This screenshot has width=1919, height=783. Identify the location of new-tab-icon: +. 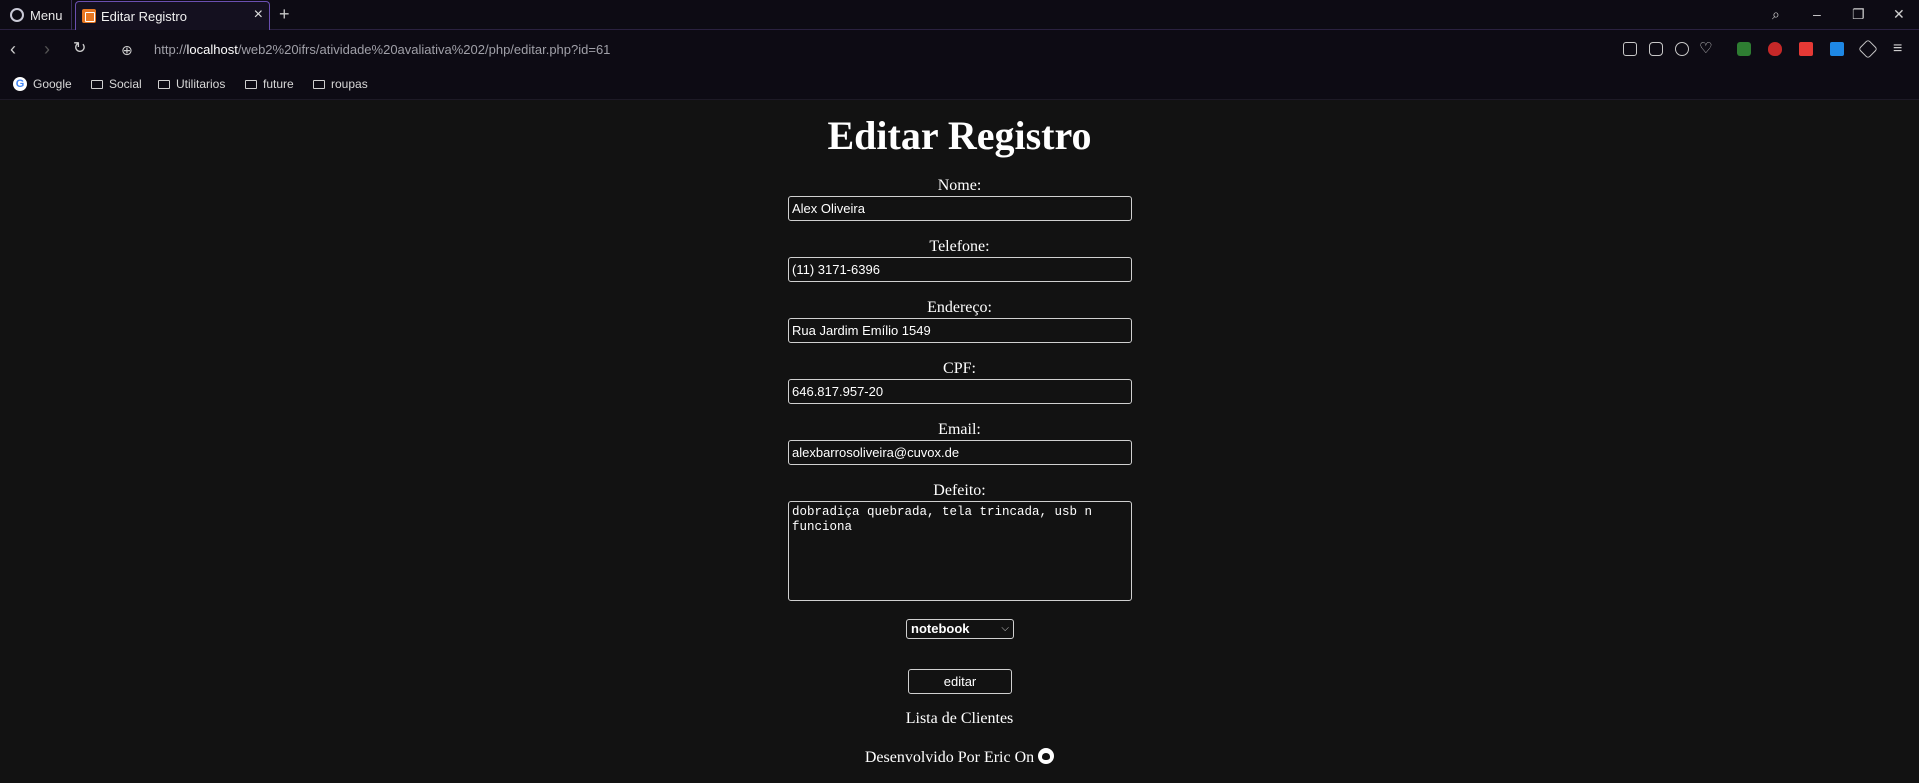
(284, 14).